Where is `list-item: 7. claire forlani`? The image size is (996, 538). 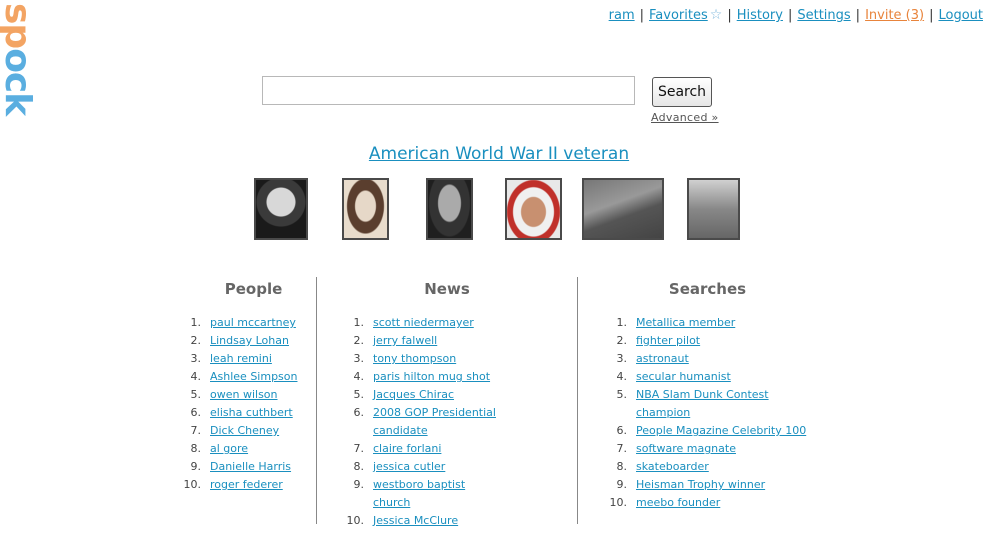 list-item: 7. claire forlani is located at coordinates (397, 448).